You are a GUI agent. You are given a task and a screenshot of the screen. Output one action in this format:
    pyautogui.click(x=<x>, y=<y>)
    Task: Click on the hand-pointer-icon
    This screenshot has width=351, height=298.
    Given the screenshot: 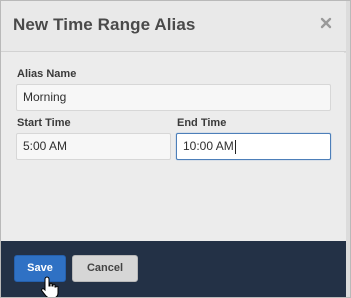 What is the action you would take?
    pyautogui.click(x=50, y=286)
    